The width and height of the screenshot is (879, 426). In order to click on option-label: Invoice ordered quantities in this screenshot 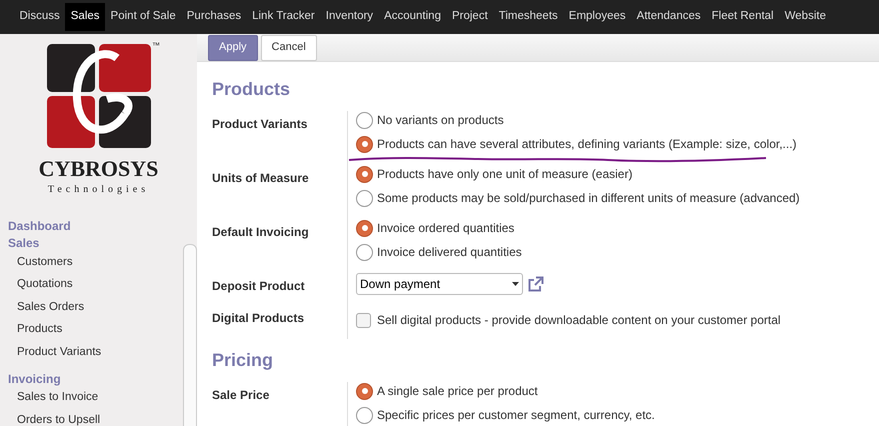, I will do `click(445, 228)`.